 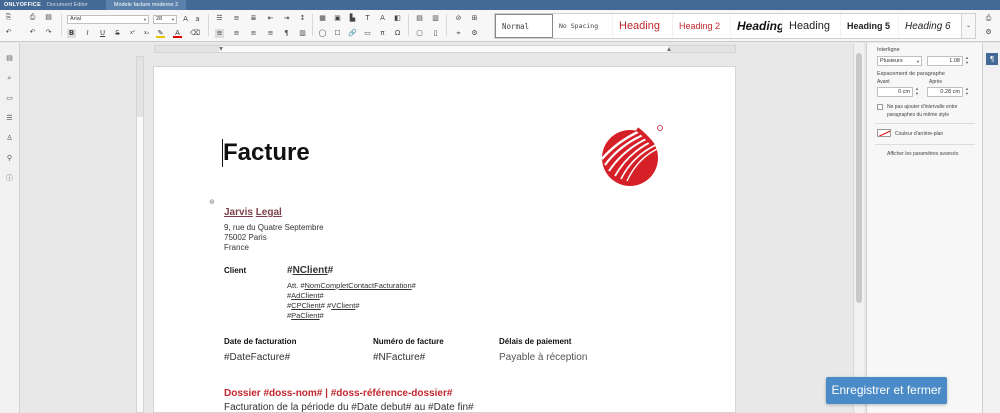 What do you see at coordinates (71, 33) in the screenshot?
I see `bold-icon: B` at bounding box center [71, 33].